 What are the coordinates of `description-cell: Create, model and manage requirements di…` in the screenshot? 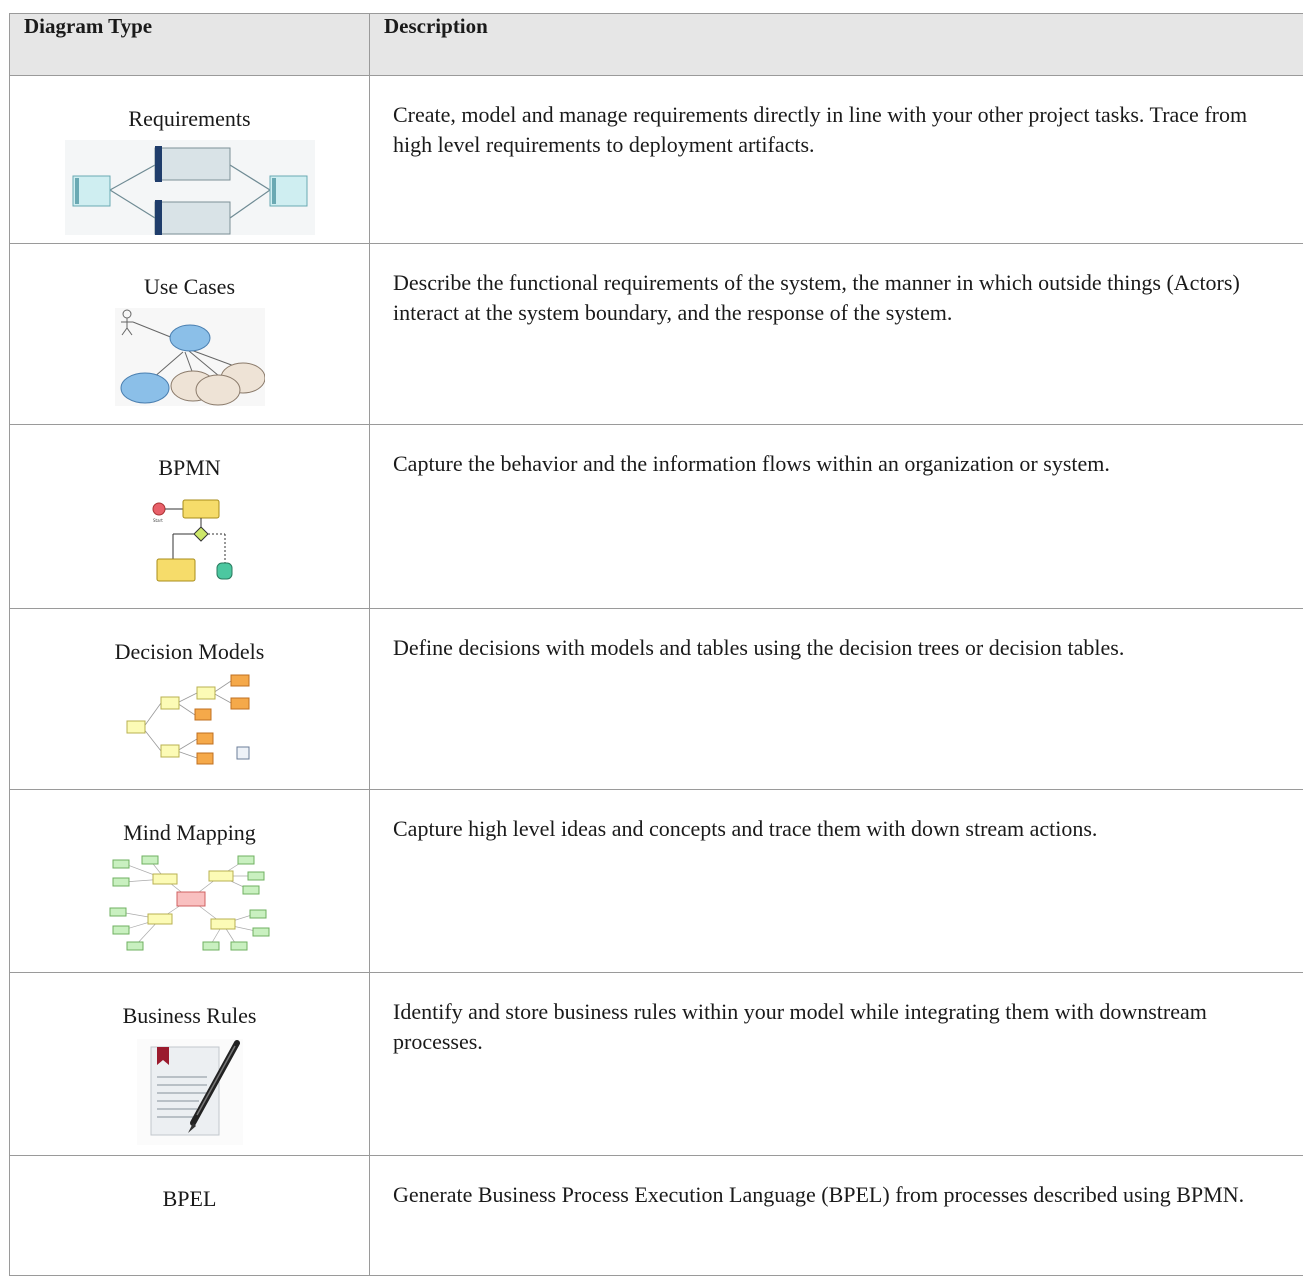 It's located at (836, 160).